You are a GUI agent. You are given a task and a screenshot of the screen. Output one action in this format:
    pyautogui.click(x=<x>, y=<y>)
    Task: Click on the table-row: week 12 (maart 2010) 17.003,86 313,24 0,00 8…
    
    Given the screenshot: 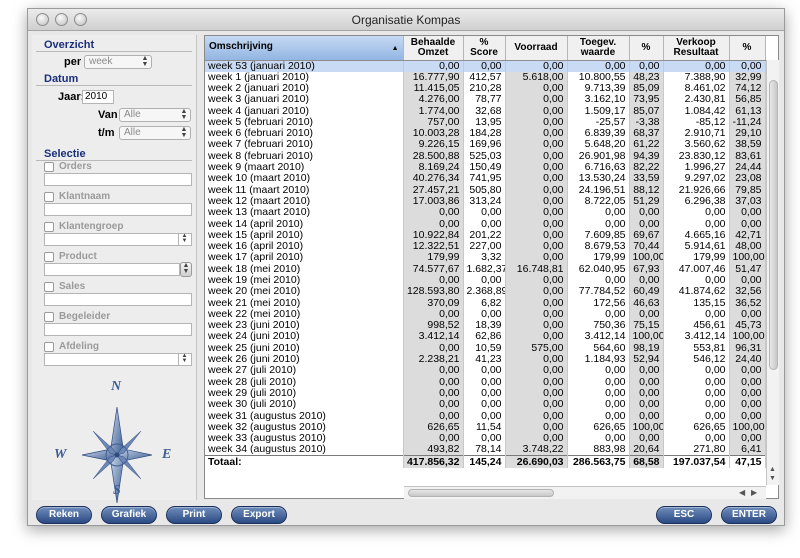 What is the action you would take?
    pyautogui.click(x=485, y=201)
    